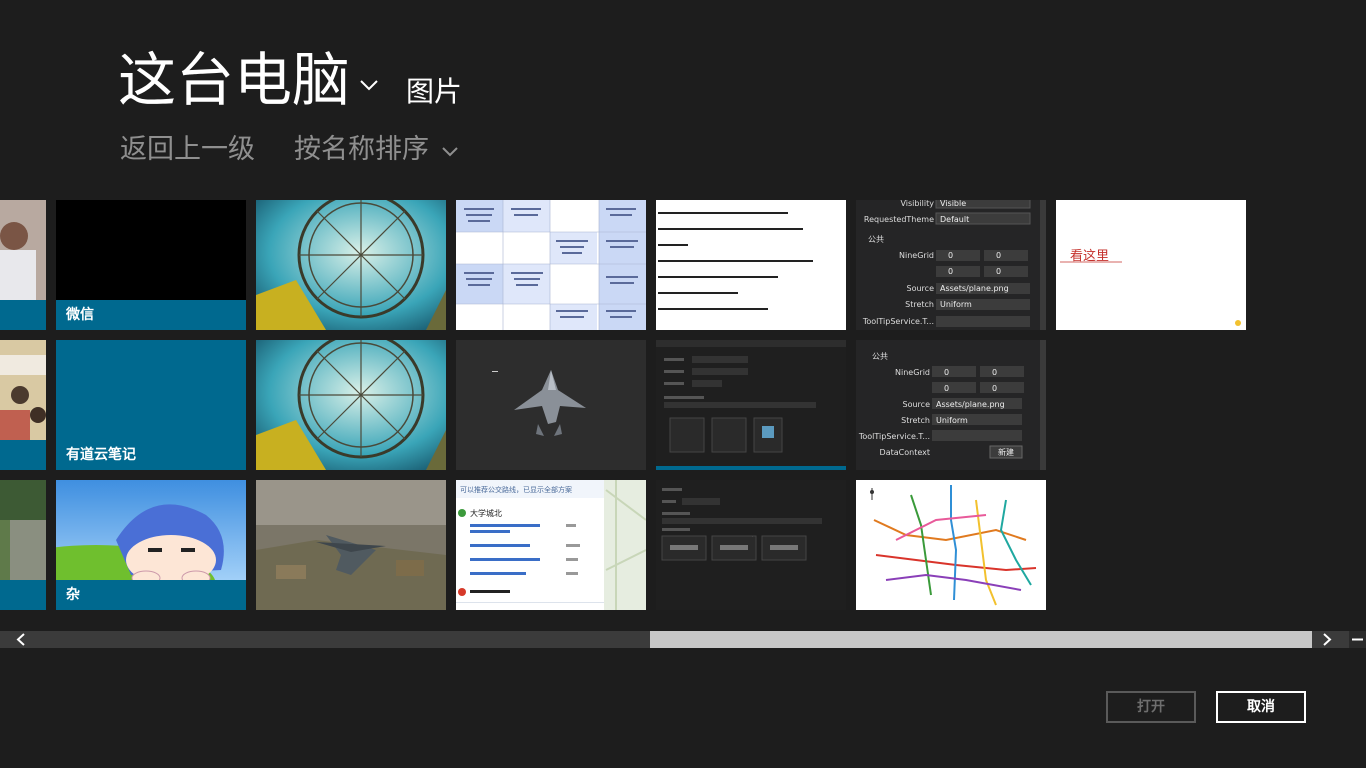  What do you see at coordinates (151, 315) in the screenshot?
I see `folder-label: 微信` at bounding box center [151, 315].